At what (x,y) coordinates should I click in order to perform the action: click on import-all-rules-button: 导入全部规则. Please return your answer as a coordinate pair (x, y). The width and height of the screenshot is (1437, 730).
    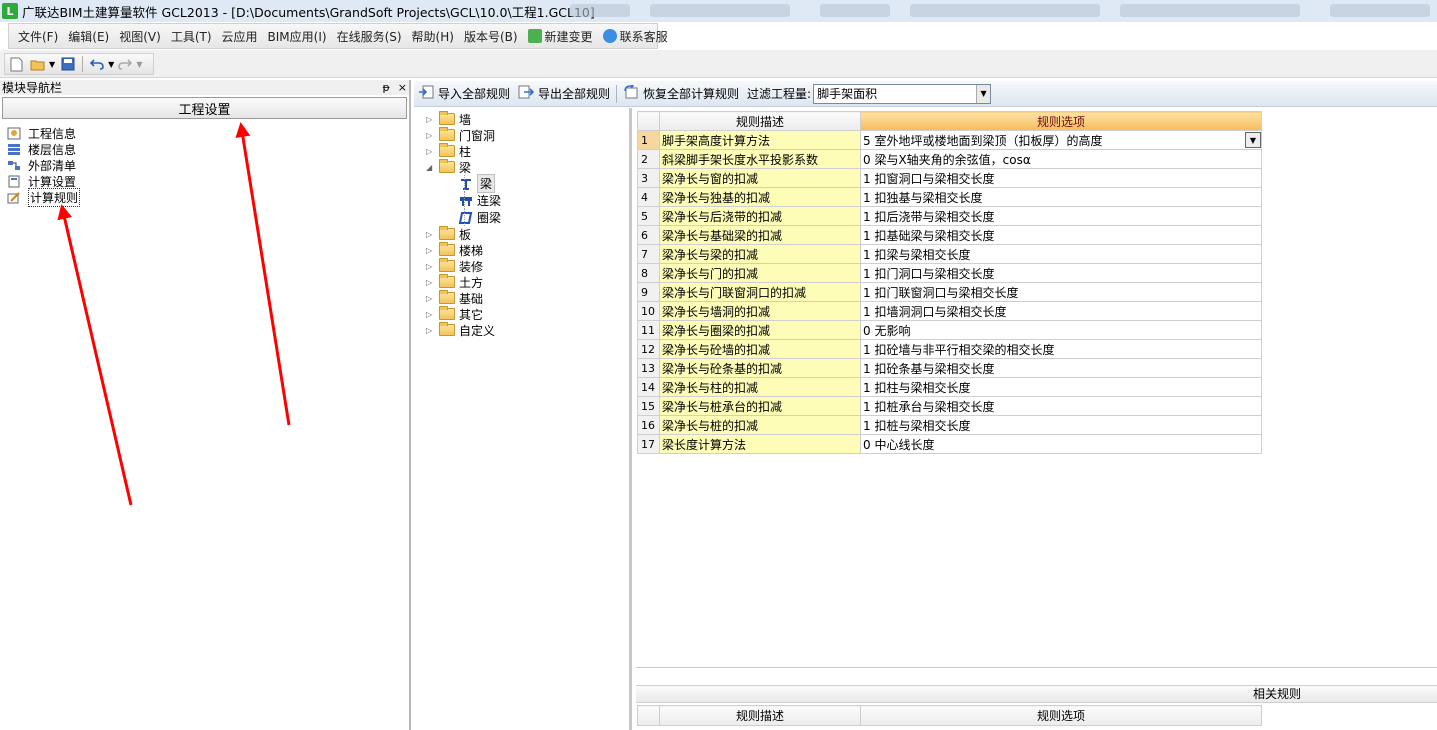
    Looking at the image, I should click on (464, 94).